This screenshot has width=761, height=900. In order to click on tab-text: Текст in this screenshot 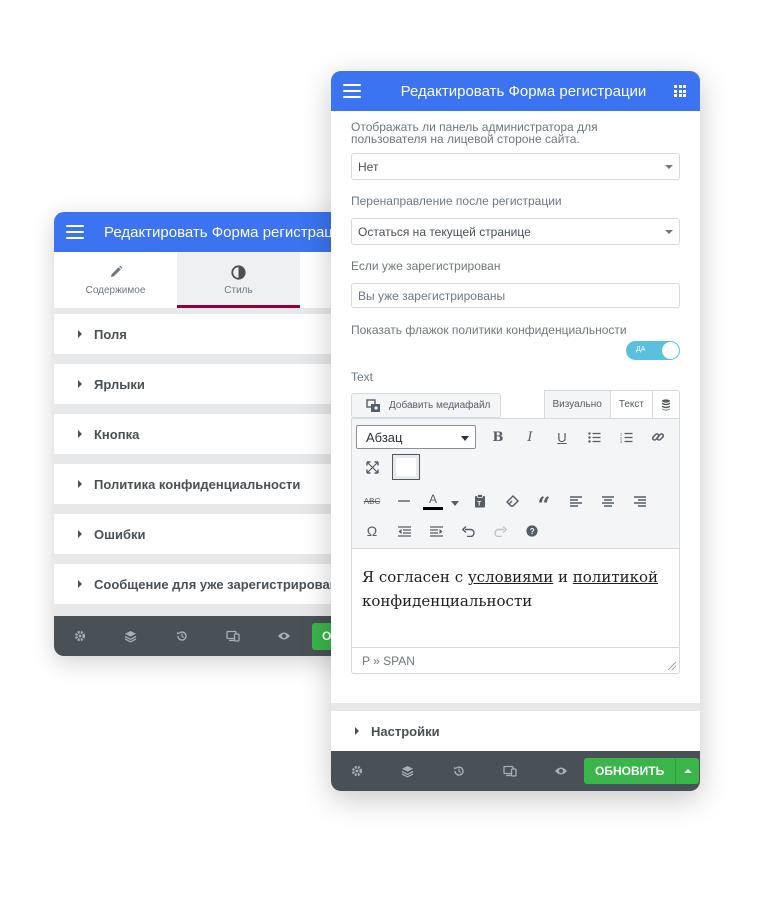, I will do `click(630, 404)`.